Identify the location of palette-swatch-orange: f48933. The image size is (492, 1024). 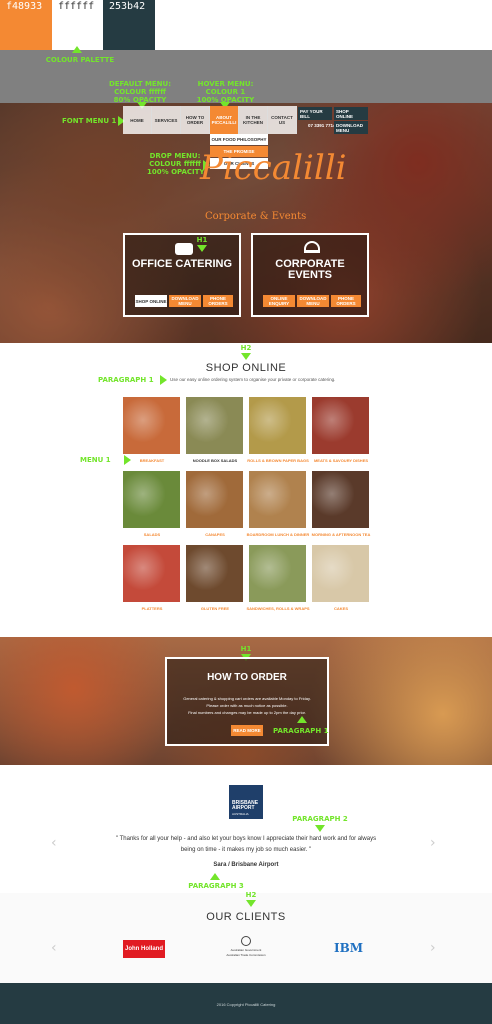
(26, 25).